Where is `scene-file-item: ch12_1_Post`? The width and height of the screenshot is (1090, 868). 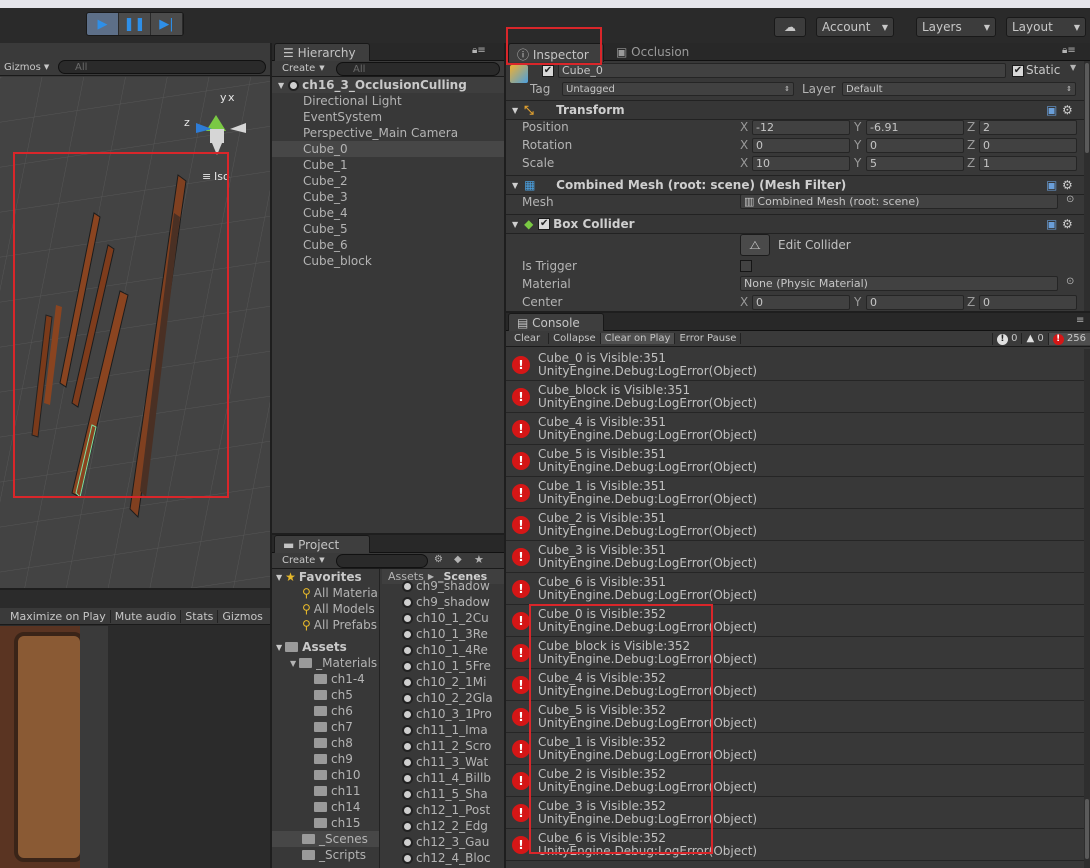
scene-file-item: ch12_1_Post is located at coordinates (443, 810).